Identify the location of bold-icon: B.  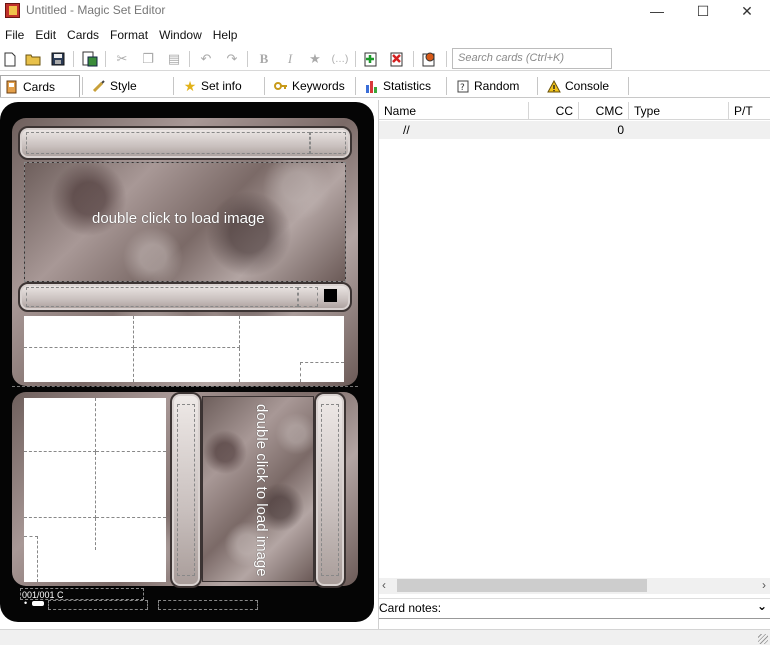
(264, 59).